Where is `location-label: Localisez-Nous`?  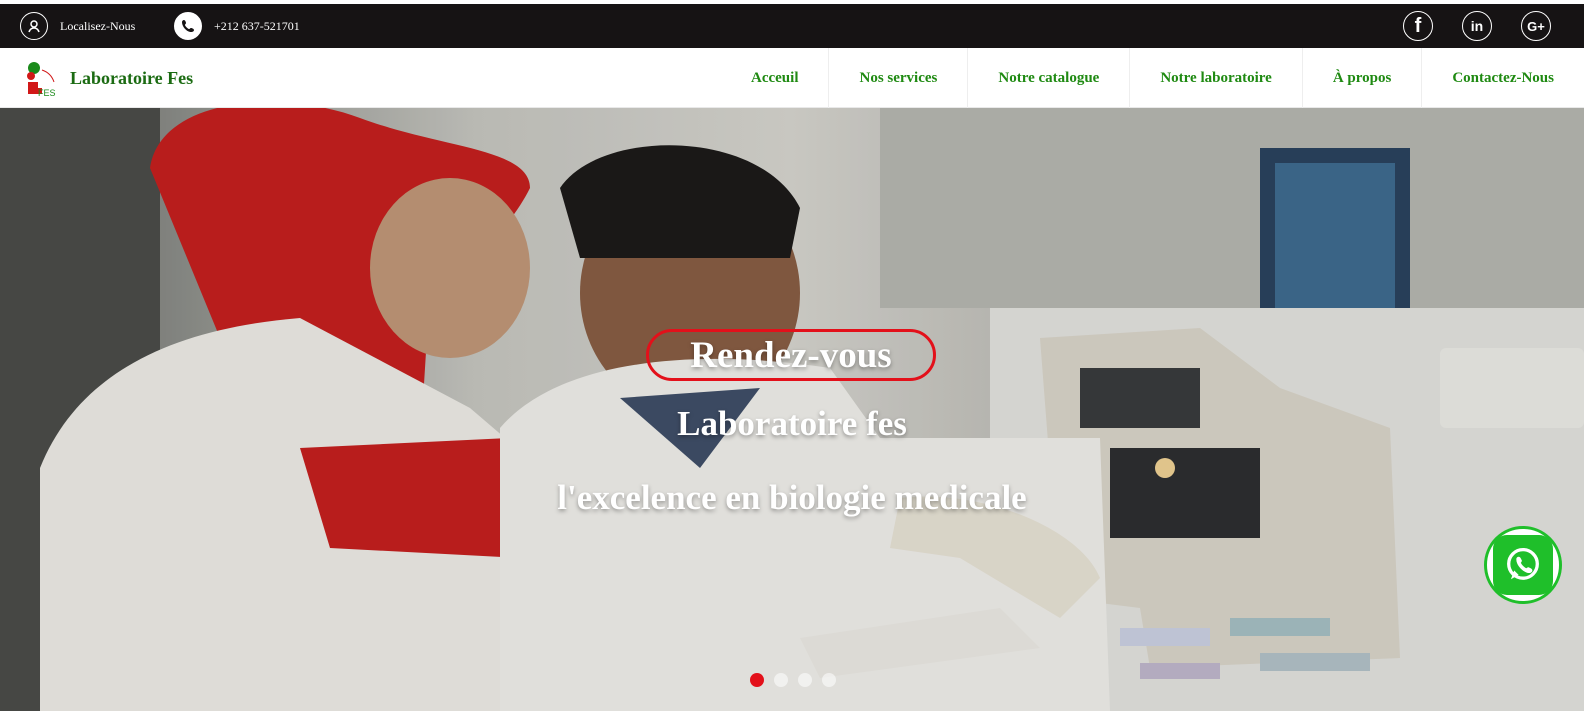
location-label: Localisez-Nous is located at coordinates (98, 25).